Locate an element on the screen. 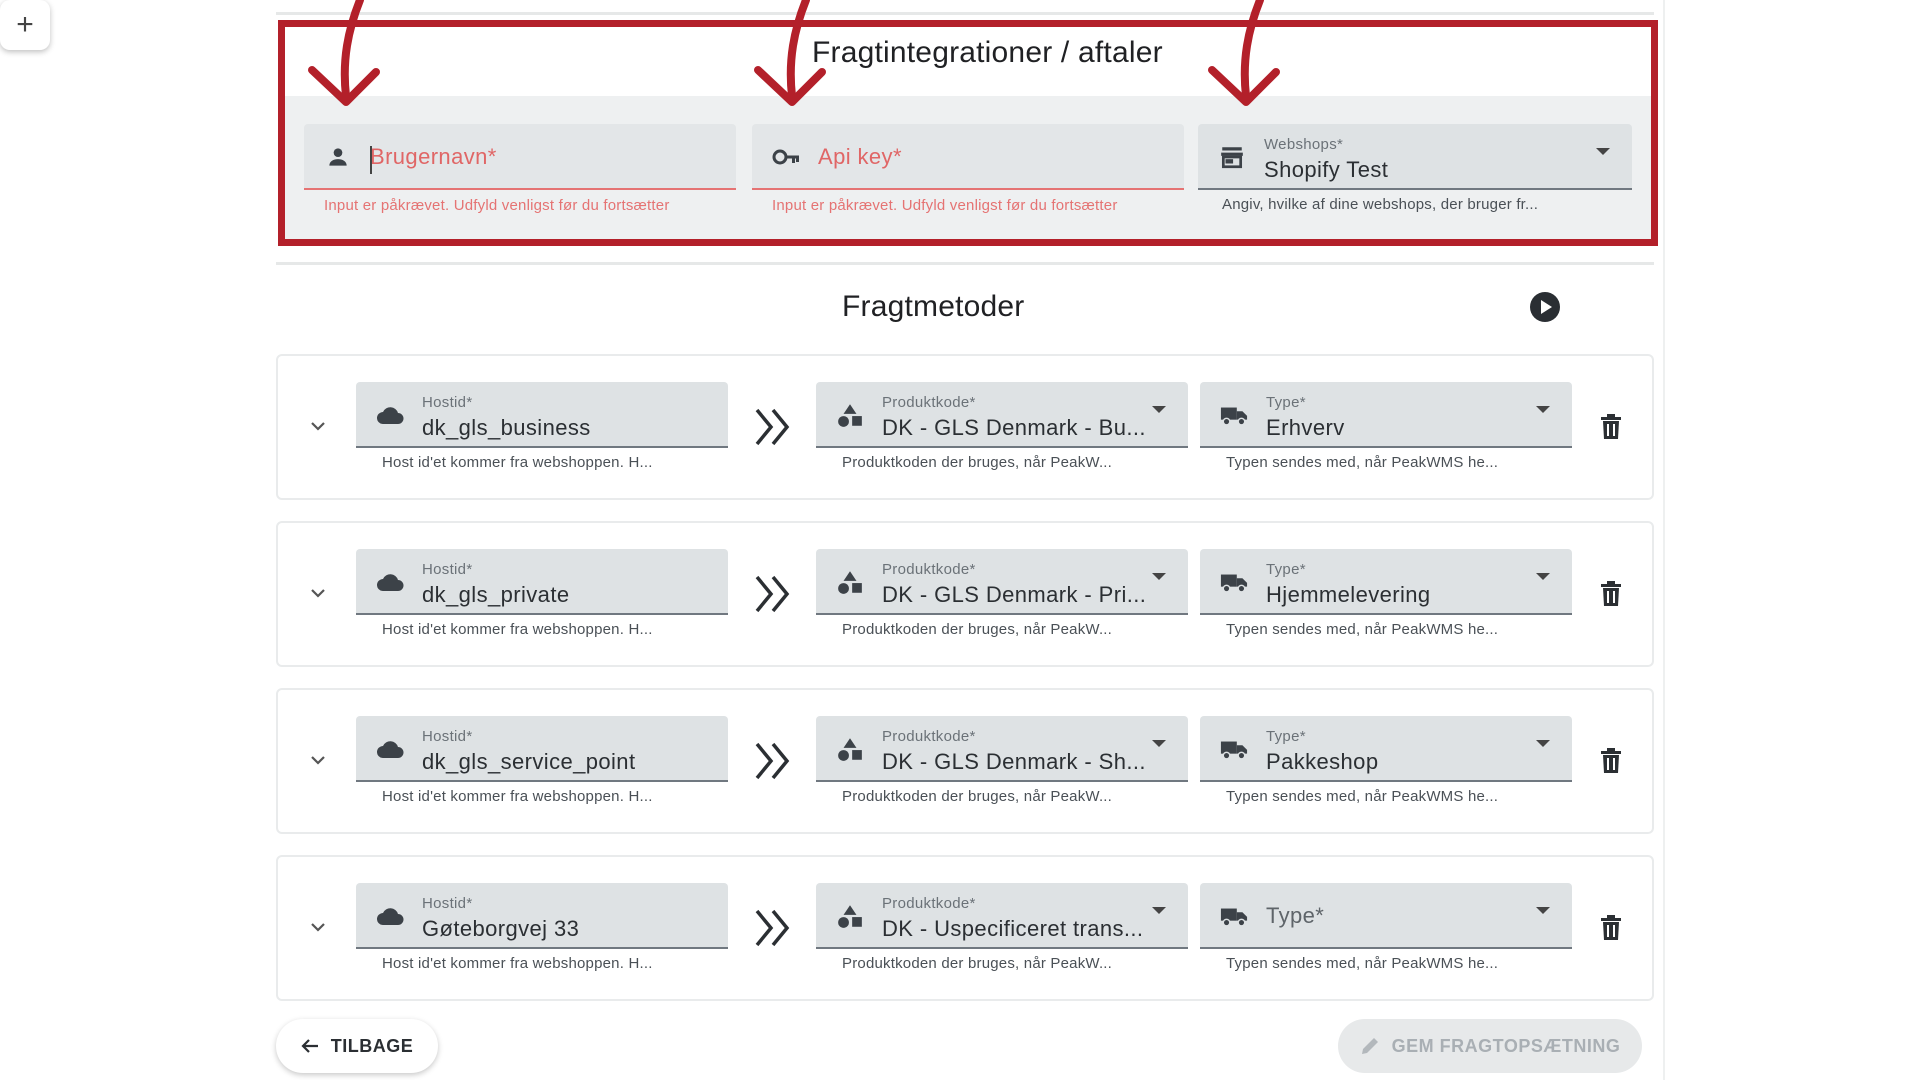  type-placeholder: Type* is located at coordinates (1295, 915).